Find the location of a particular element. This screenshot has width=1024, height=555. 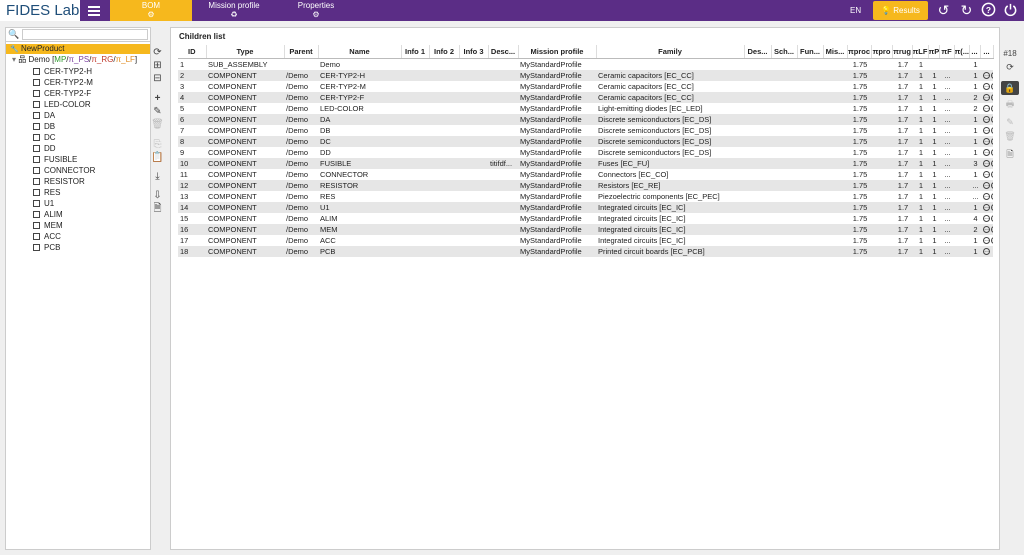

add-icon: + is located at coordinates (157, 99).